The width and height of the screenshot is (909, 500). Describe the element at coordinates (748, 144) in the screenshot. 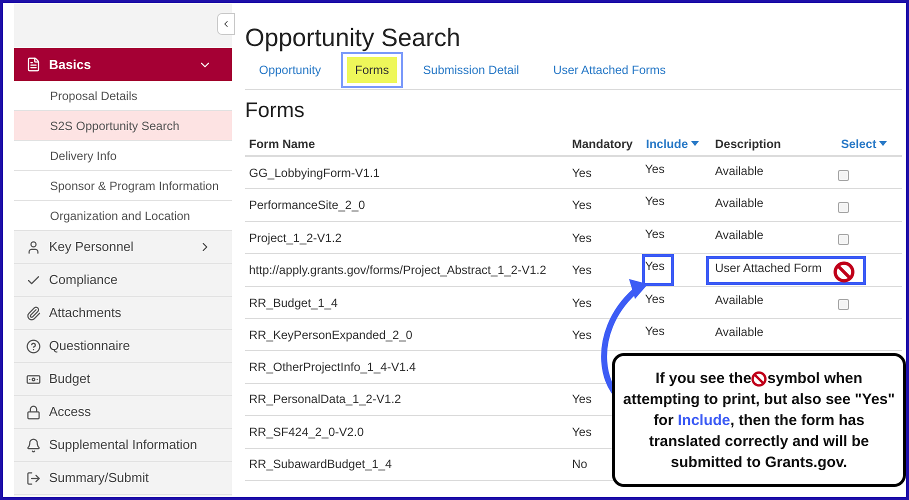

I see `column-header: Description` at that location.